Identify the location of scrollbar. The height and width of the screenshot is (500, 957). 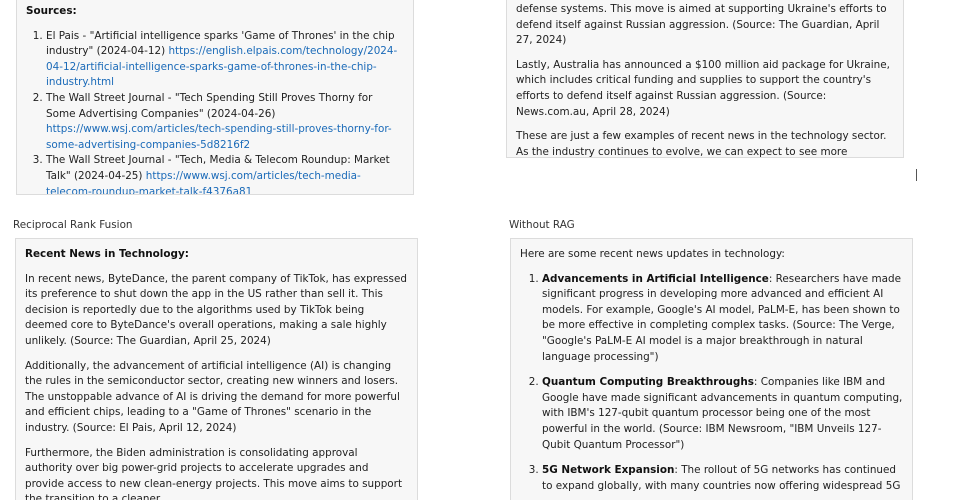
(916, 175).